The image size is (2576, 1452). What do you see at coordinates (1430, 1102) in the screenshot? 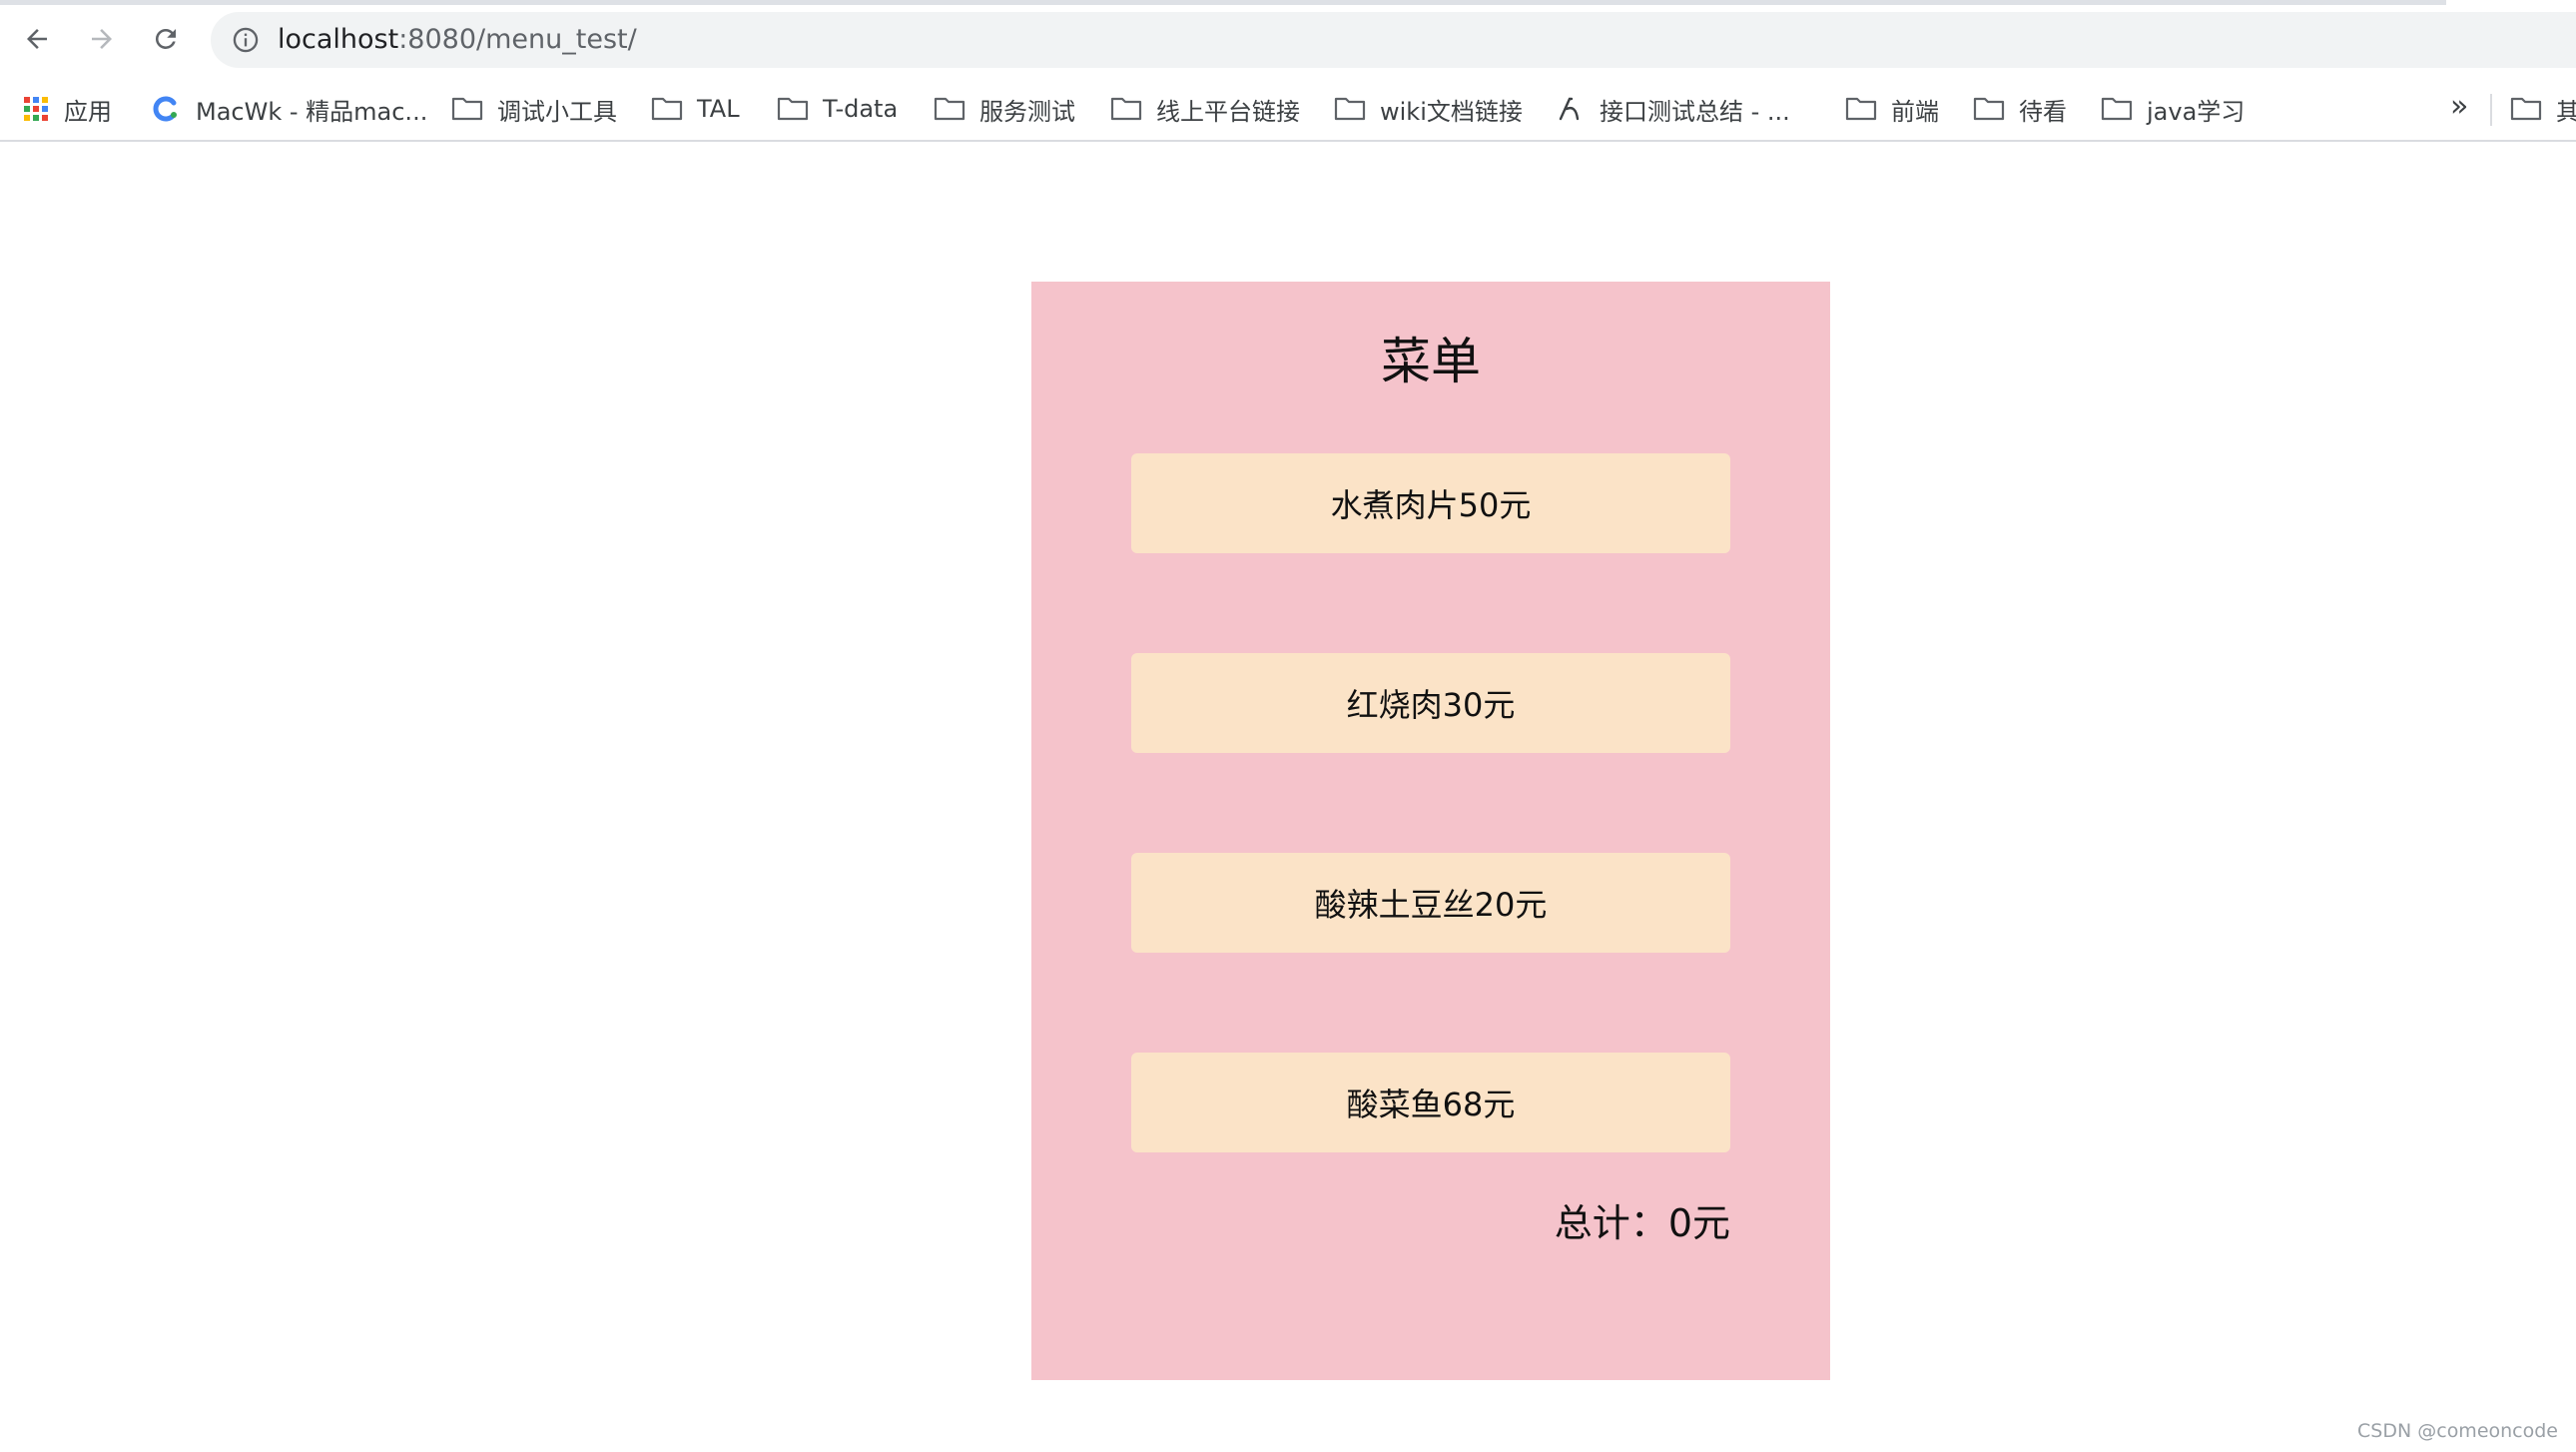
I see `menu-item: 酸菜鱼68元` at bounding box center [1430, 1102].